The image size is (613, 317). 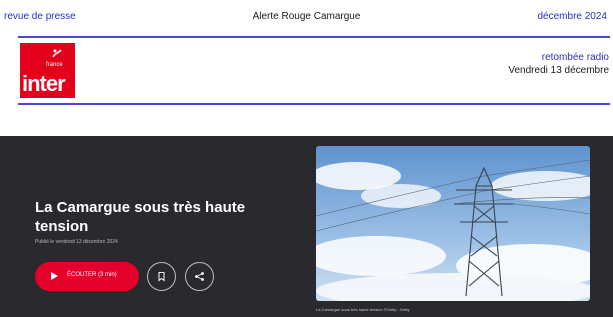 I want to click on article-published: Publié le vendredi 13 décembre 2024, so click(x=76, y=242).